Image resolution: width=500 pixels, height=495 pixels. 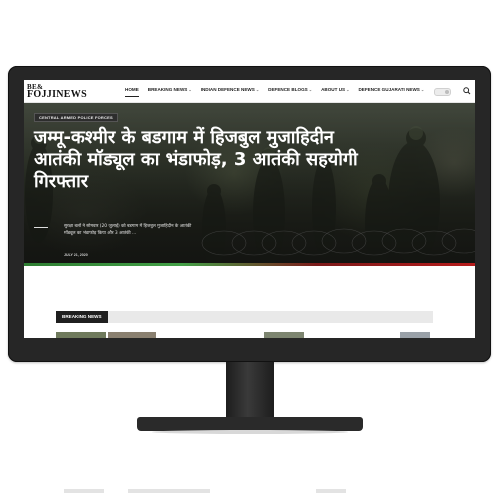 I want to click on breaking-news-label: BREAKING NEWS, so click(x=82, y=317).